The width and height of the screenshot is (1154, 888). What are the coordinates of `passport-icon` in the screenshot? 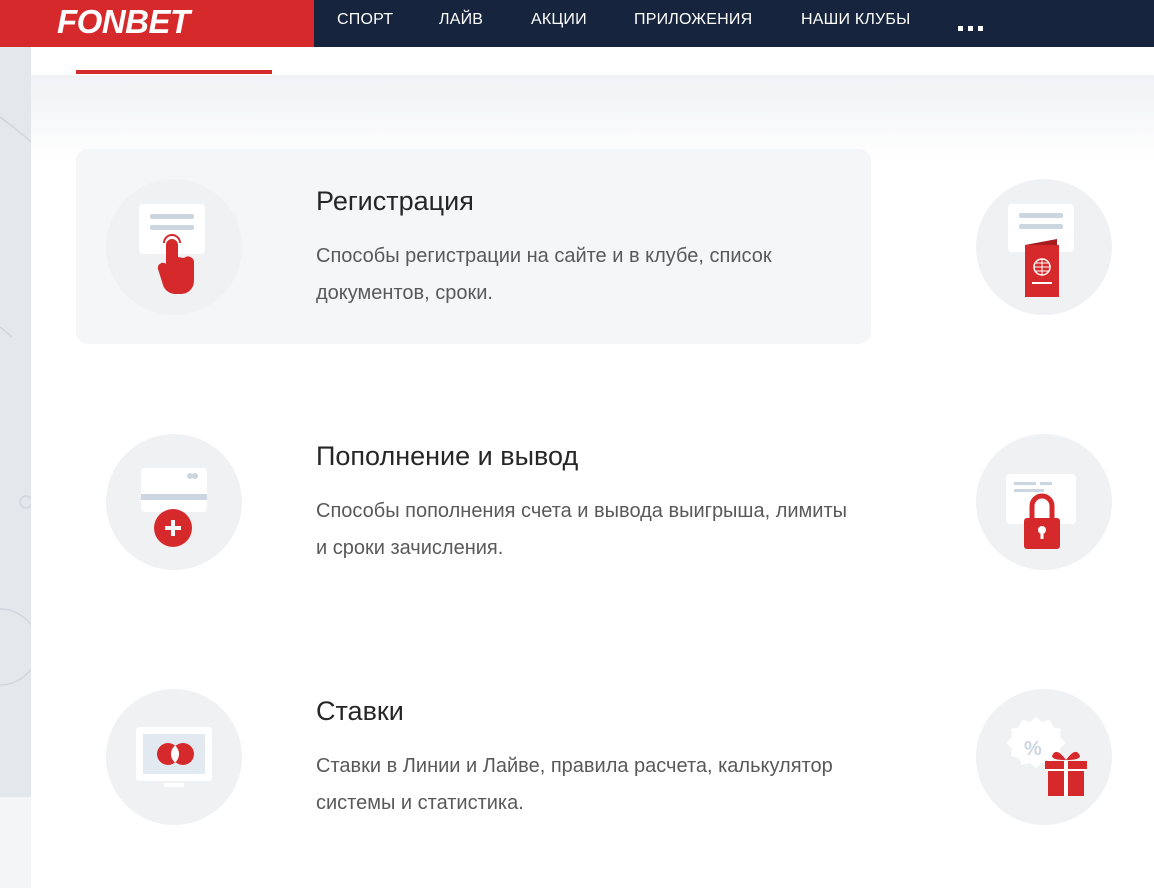 It's located at (1044, 247).